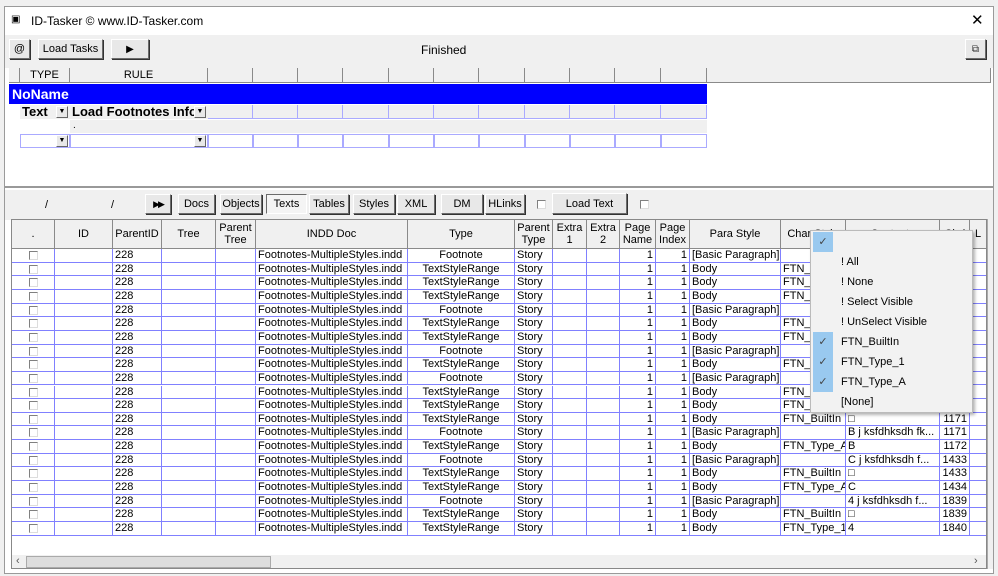  What do you see at coordinates (45, 141) in the screenshot?
I see `new-type-select: ▼` at bounding box center [45, 141].